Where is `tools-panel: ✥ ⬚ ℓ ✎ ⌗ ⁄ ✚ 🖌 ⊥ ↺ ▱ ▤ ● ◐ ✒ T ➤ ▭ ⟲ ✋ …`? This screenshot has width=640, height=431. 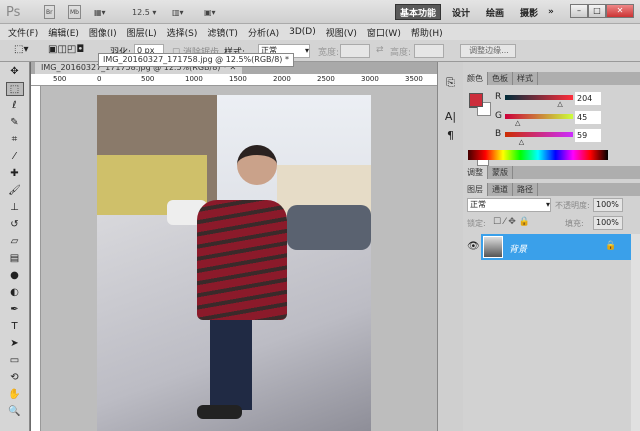
tools-panel: ✥ ⬚ ℓ ✎ ⌗ ⁄ ✚ 🖌 ⊥ ↺ ▱ ▤ ● ◐ ✒ T ➤ ▭ ⟲ ✋ … is located at coordinates (15, 246).